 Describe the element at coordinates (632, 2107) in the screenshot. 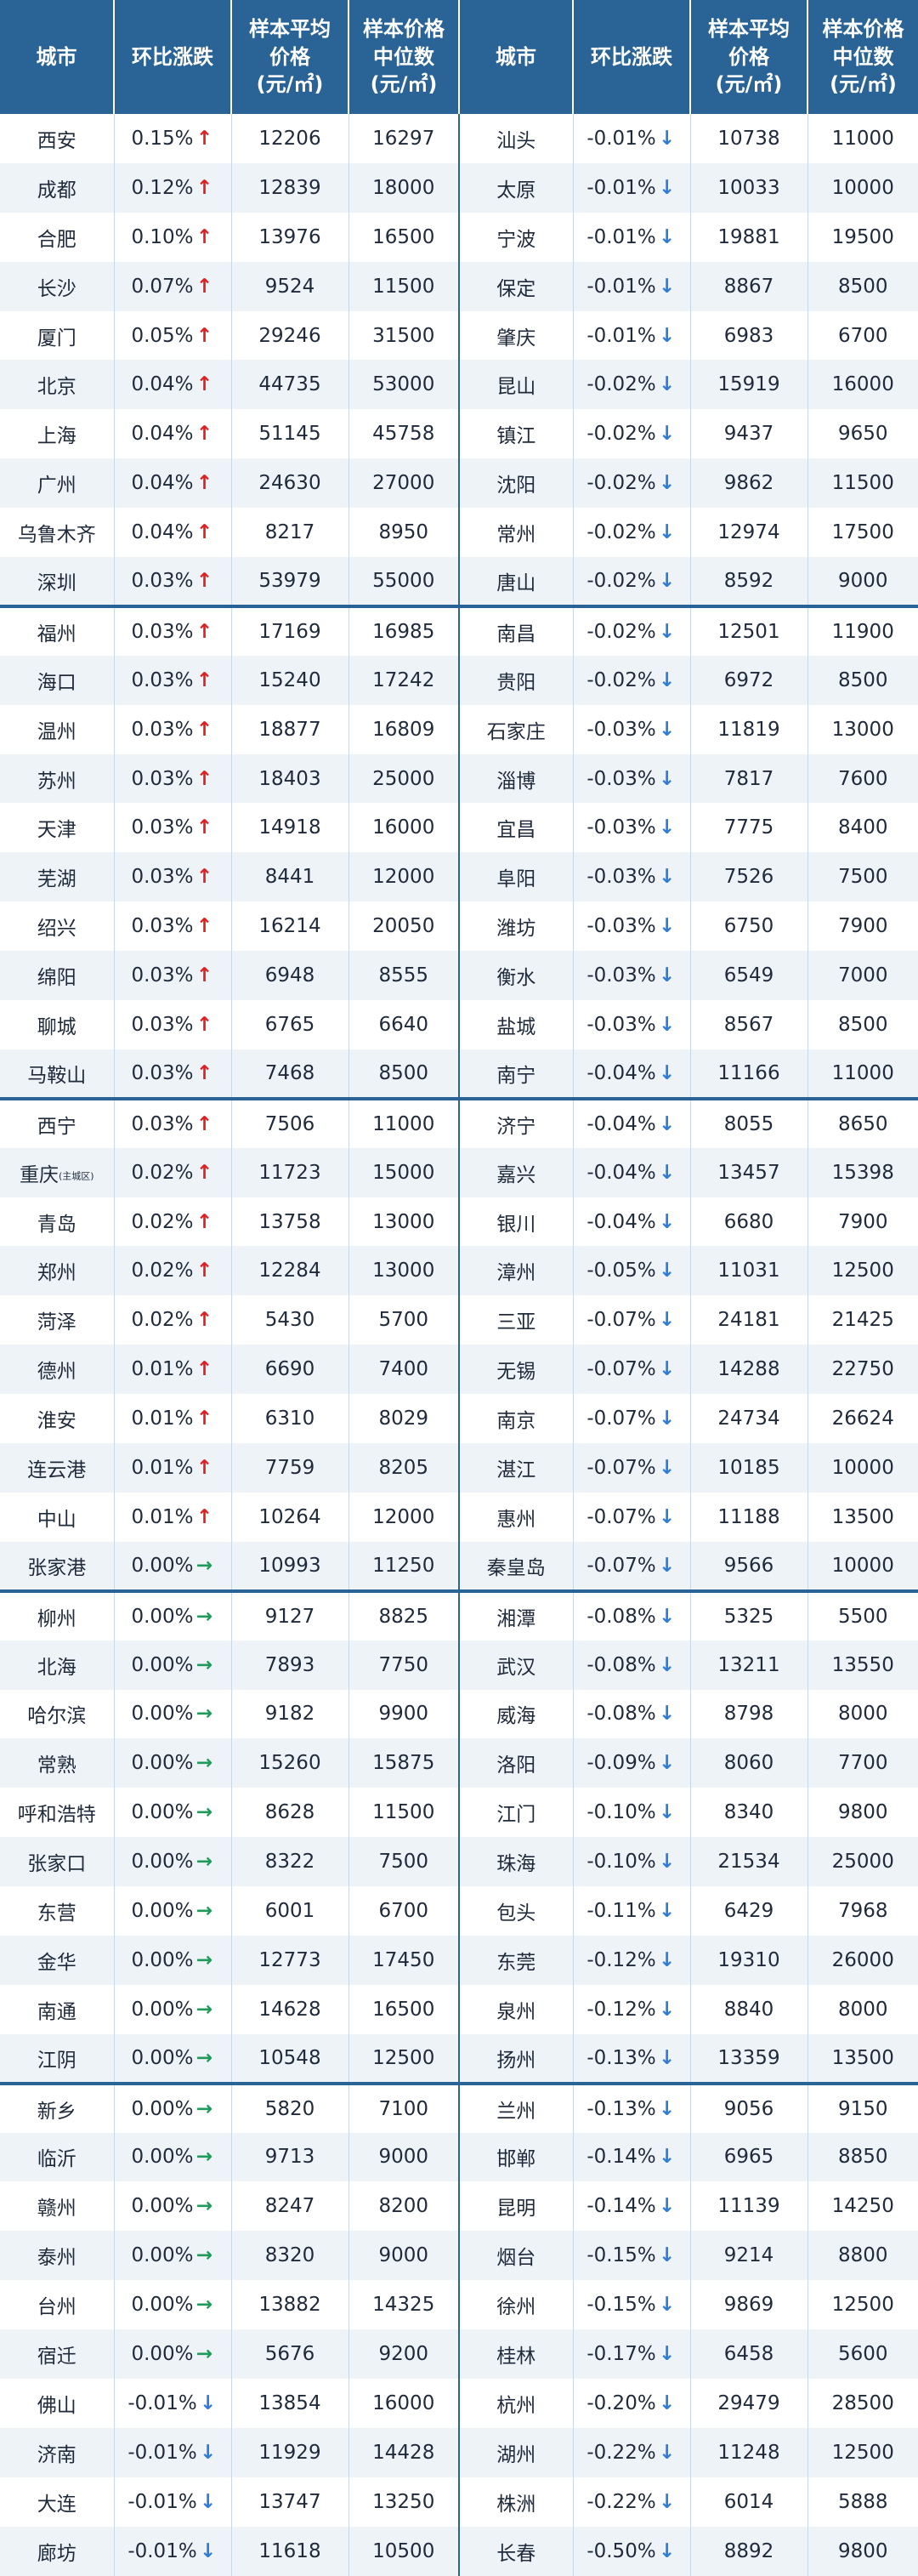

I see `change-cell: -0.13% ↓` at that location.